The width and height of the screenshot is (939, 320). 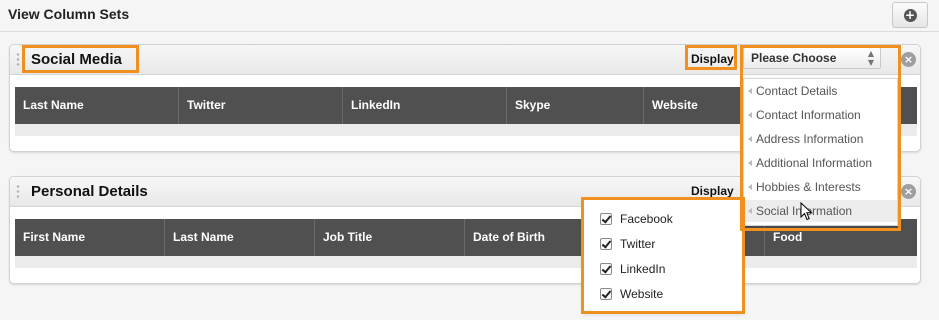 I want to click on column-header: Twitter, so click(x=261, y=105).